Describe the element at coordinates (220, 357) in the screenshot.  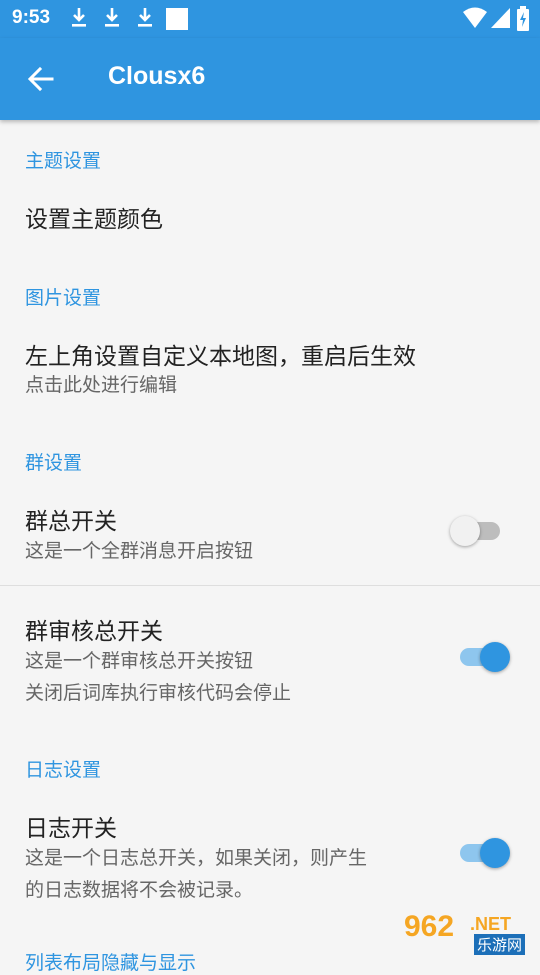
I see `setting-title: 左上角设置自定义本地图，重启后生效` at that location.